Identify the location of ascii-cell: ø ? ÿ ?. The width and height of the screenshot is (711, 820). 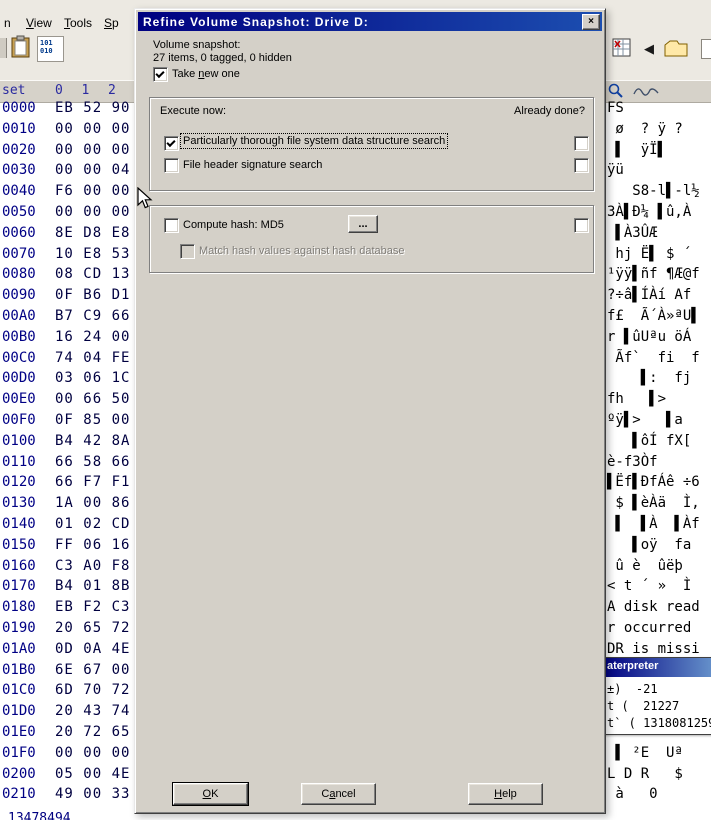
(644, 131).